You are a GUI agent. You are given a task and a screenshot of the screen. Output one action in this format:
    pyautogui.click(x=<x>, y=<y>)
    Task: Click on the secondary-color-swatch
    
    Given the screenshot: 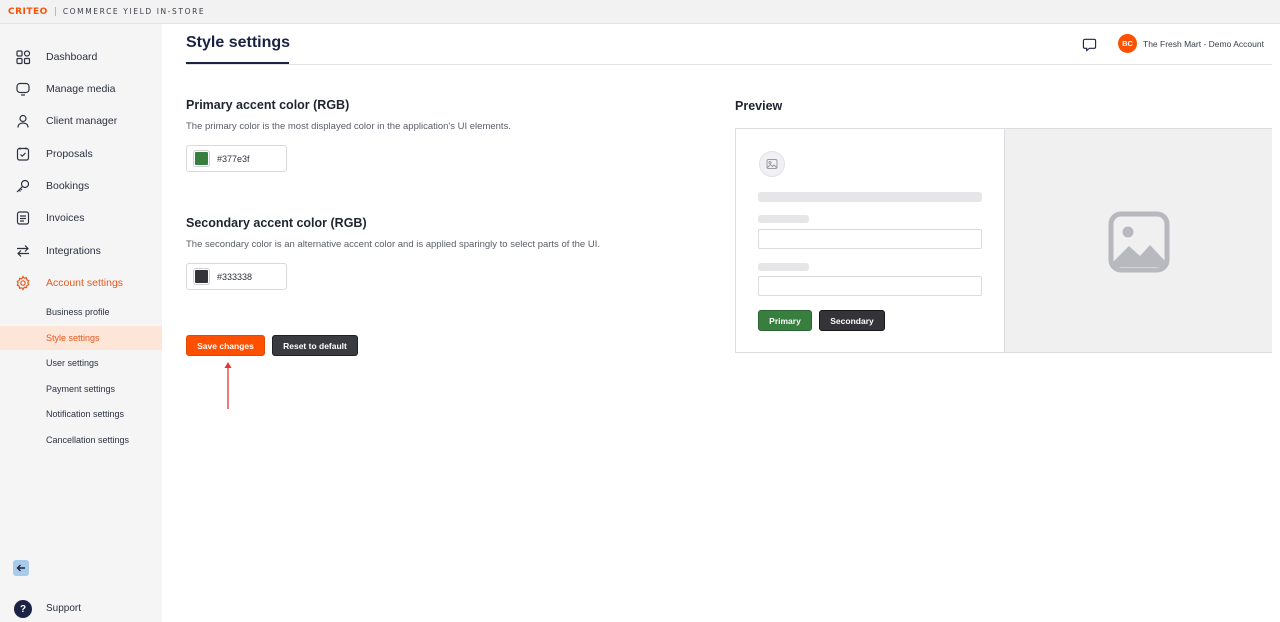 What is the action you would take?
    pyautogui.click(x=201, y=276)
    